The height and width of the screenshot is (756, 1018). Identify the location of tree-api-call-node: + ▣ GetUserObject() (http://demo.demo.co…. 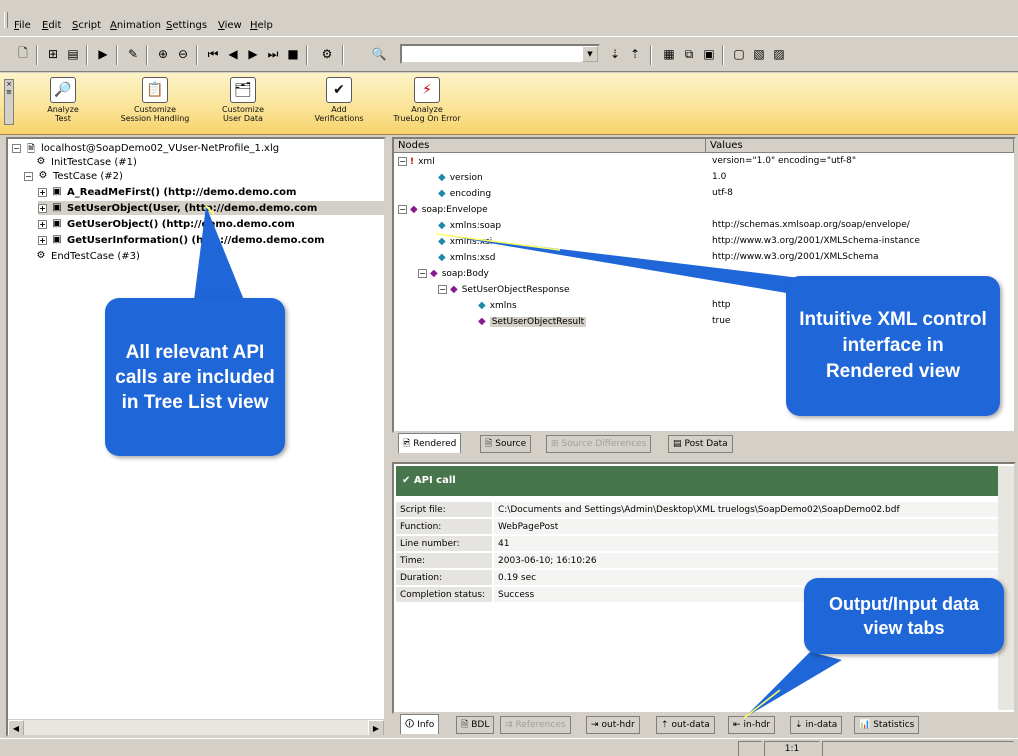
(166, 224).